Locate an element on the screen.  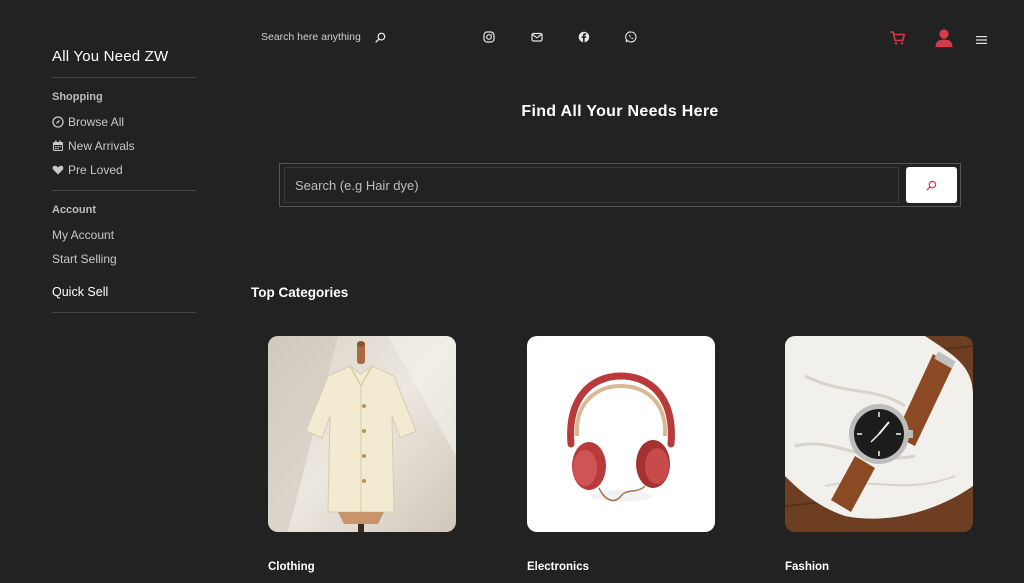
electronics-image is located at coordinates (621, 434).